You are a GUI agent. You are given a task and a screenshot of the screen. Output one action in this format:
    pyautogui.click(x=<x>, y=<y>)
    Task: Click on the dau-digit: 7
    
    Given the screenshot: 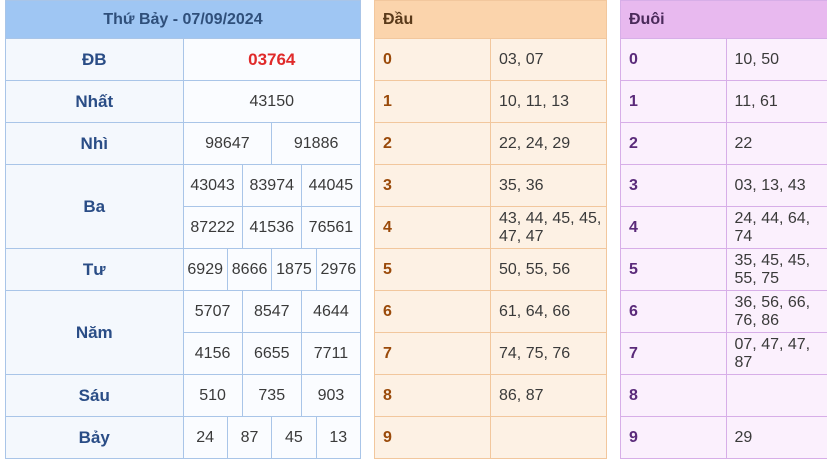 What is the action you would take?
    pyautogui.click(x=432, y=353)
    